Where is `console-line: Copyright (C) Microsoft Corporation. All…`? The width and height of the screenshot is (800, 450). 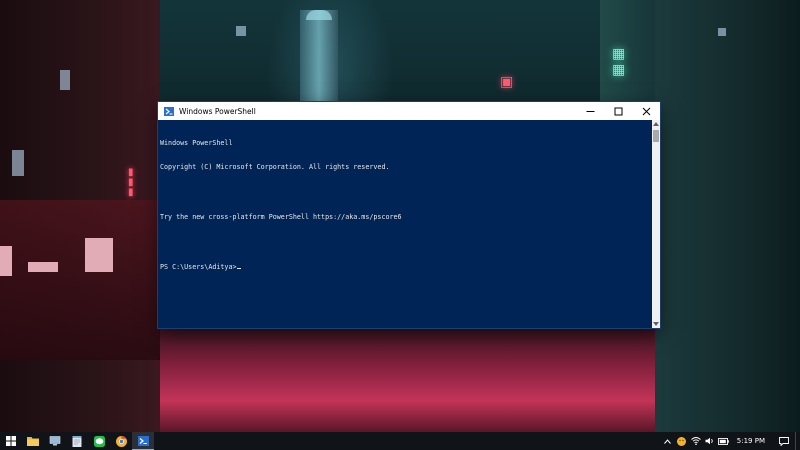
console-line: Copyright (C) Microsoft Corporation. All… is located at coordinates (275, 167).